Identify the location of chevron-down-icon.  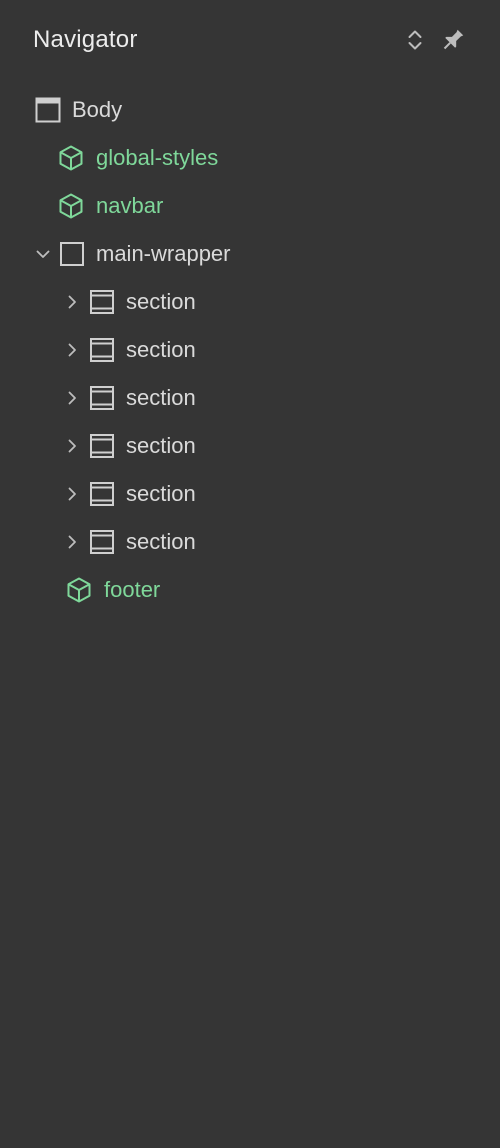
(43, 254).